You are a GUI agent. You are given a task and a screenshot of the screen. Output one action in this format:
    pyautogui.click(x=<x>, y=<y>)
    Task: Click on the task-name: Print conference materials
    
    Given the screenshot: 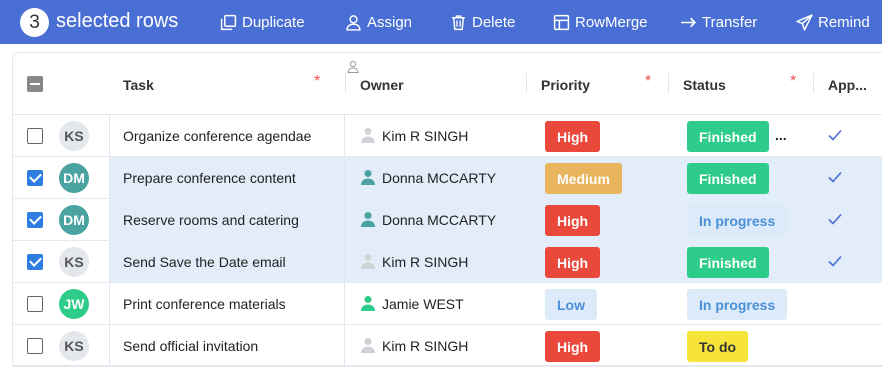 What is the action you would take?
    pyautogui.click(x=204, y=304)
    